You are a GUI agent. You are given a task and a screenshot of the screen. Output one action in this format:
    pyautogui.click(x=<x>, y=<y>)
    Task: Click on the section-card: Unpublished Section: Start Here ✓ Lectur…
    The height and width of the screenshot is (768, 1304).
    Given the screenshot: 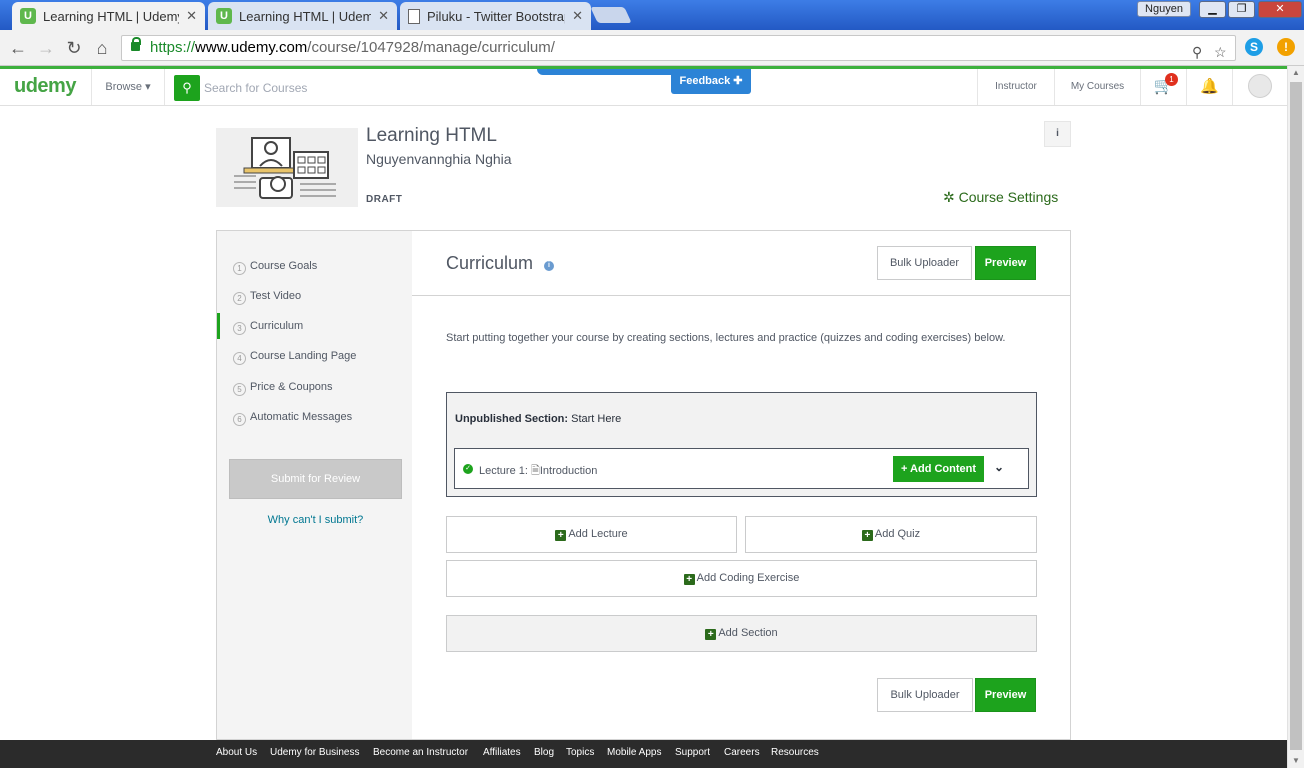 What is the action you would take?
    pyautogui.click(x=741, y=444)
    